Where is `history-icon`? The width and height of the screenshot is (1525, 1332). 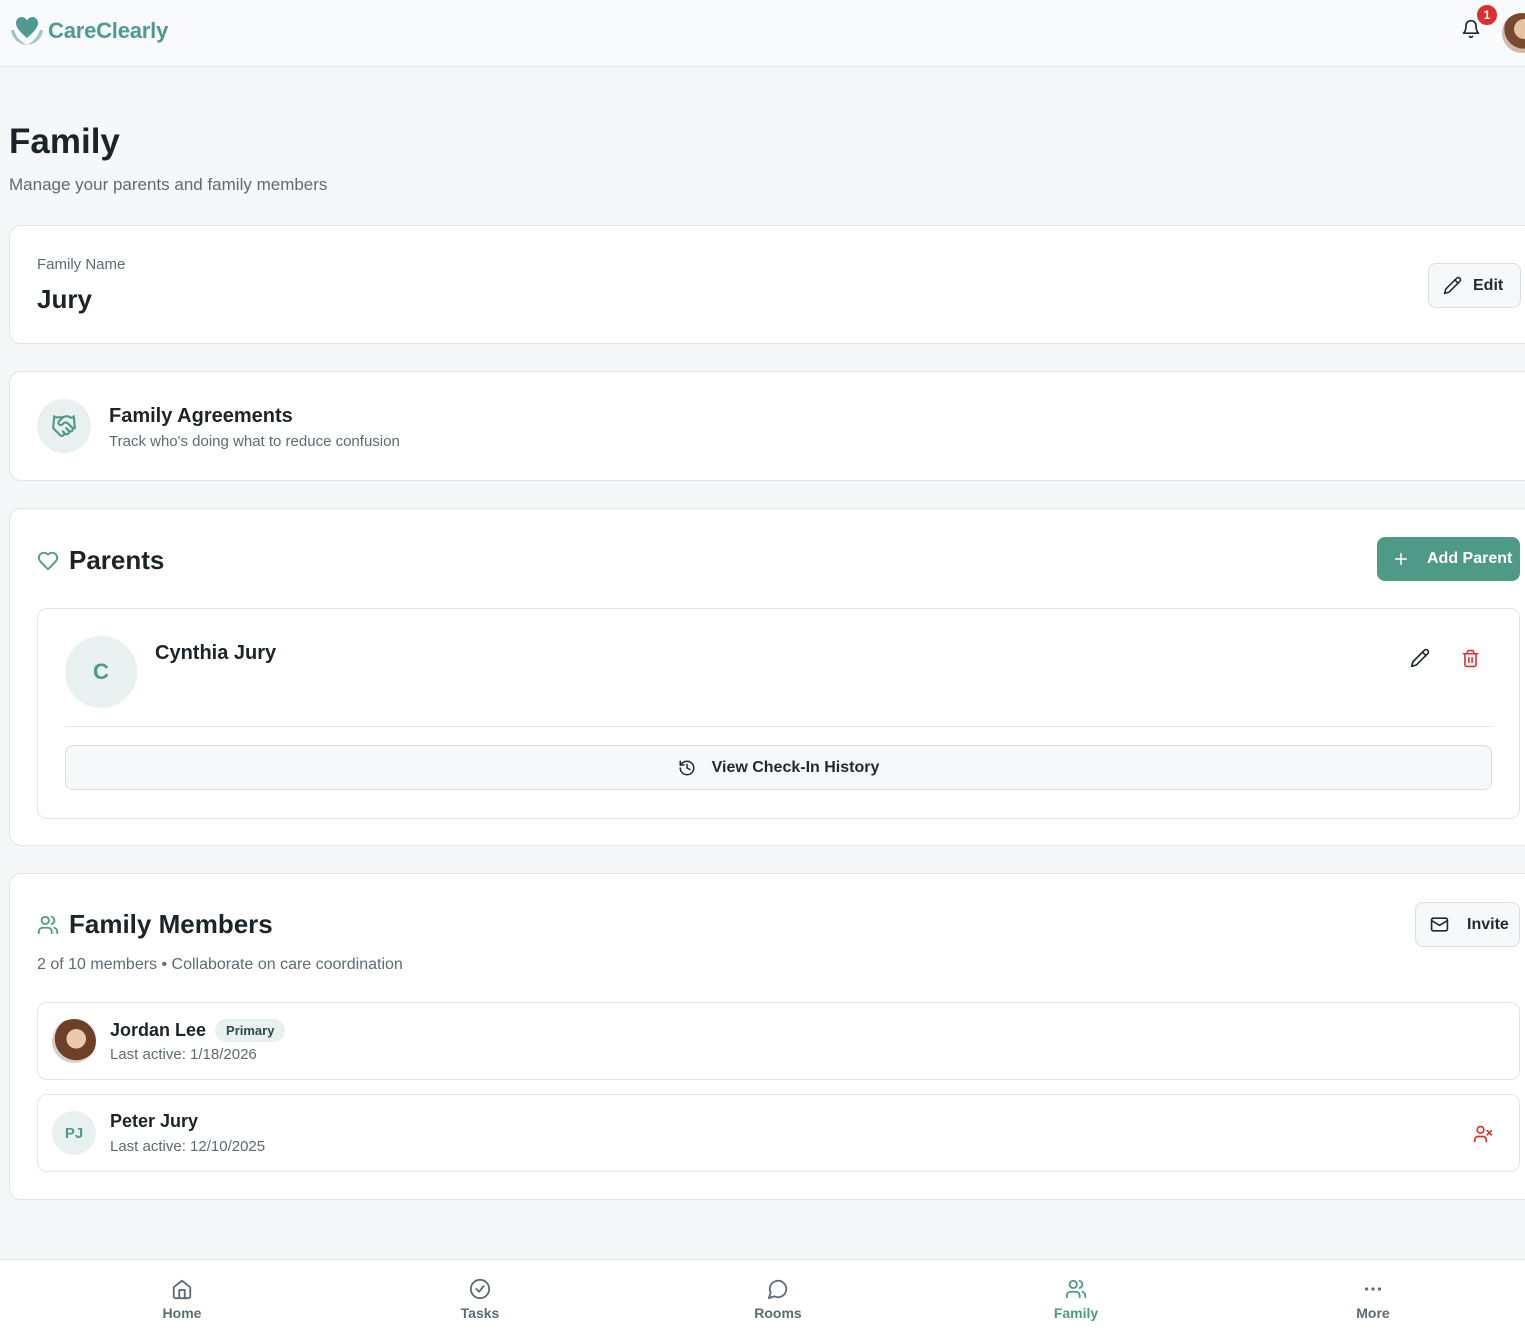 history-icon is located at coordinates (687, 767).